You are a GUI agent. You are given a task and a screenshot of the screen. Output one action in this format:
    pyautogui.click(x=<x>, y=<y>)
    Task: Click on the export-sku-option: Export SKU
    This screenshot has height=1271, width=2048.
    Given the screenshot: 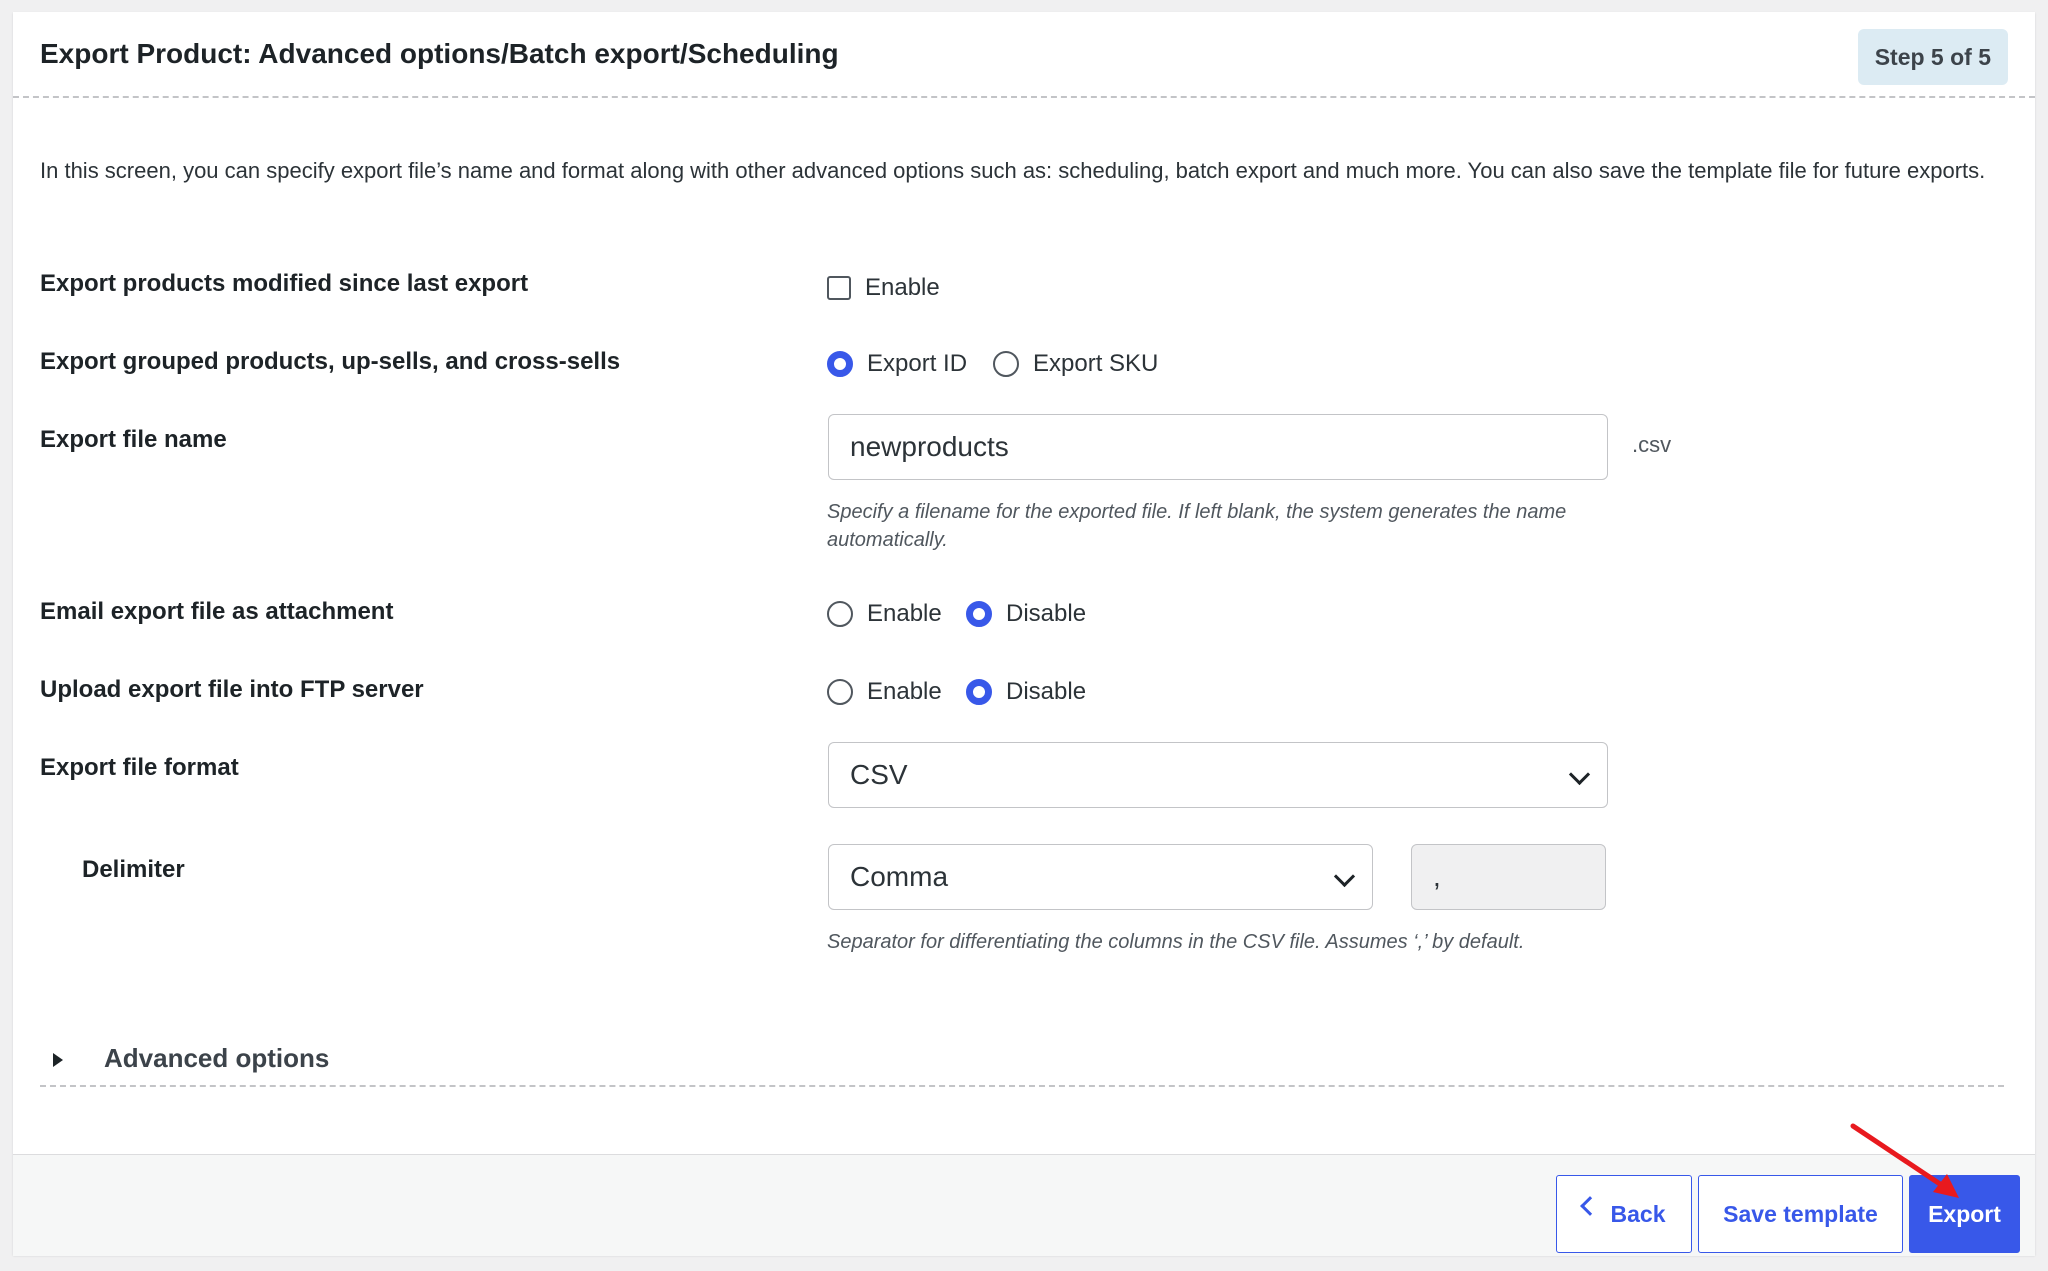 What is the action you would take?
    pyautogui.click(x=1075, y=364)
    